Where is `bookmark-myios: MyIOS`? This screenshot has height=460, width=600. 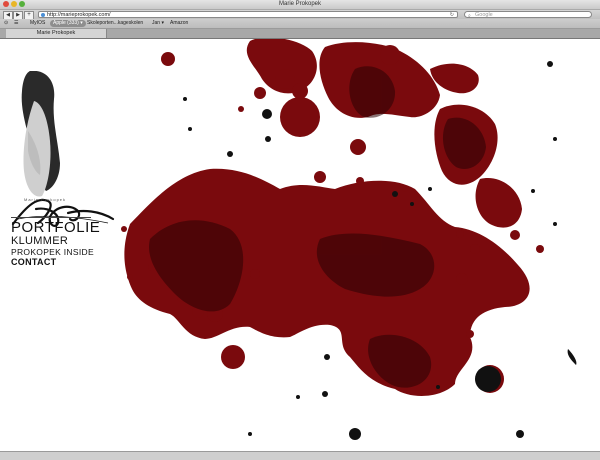 bookmark-myios: MyIOS is located at coordinates (37, 23).